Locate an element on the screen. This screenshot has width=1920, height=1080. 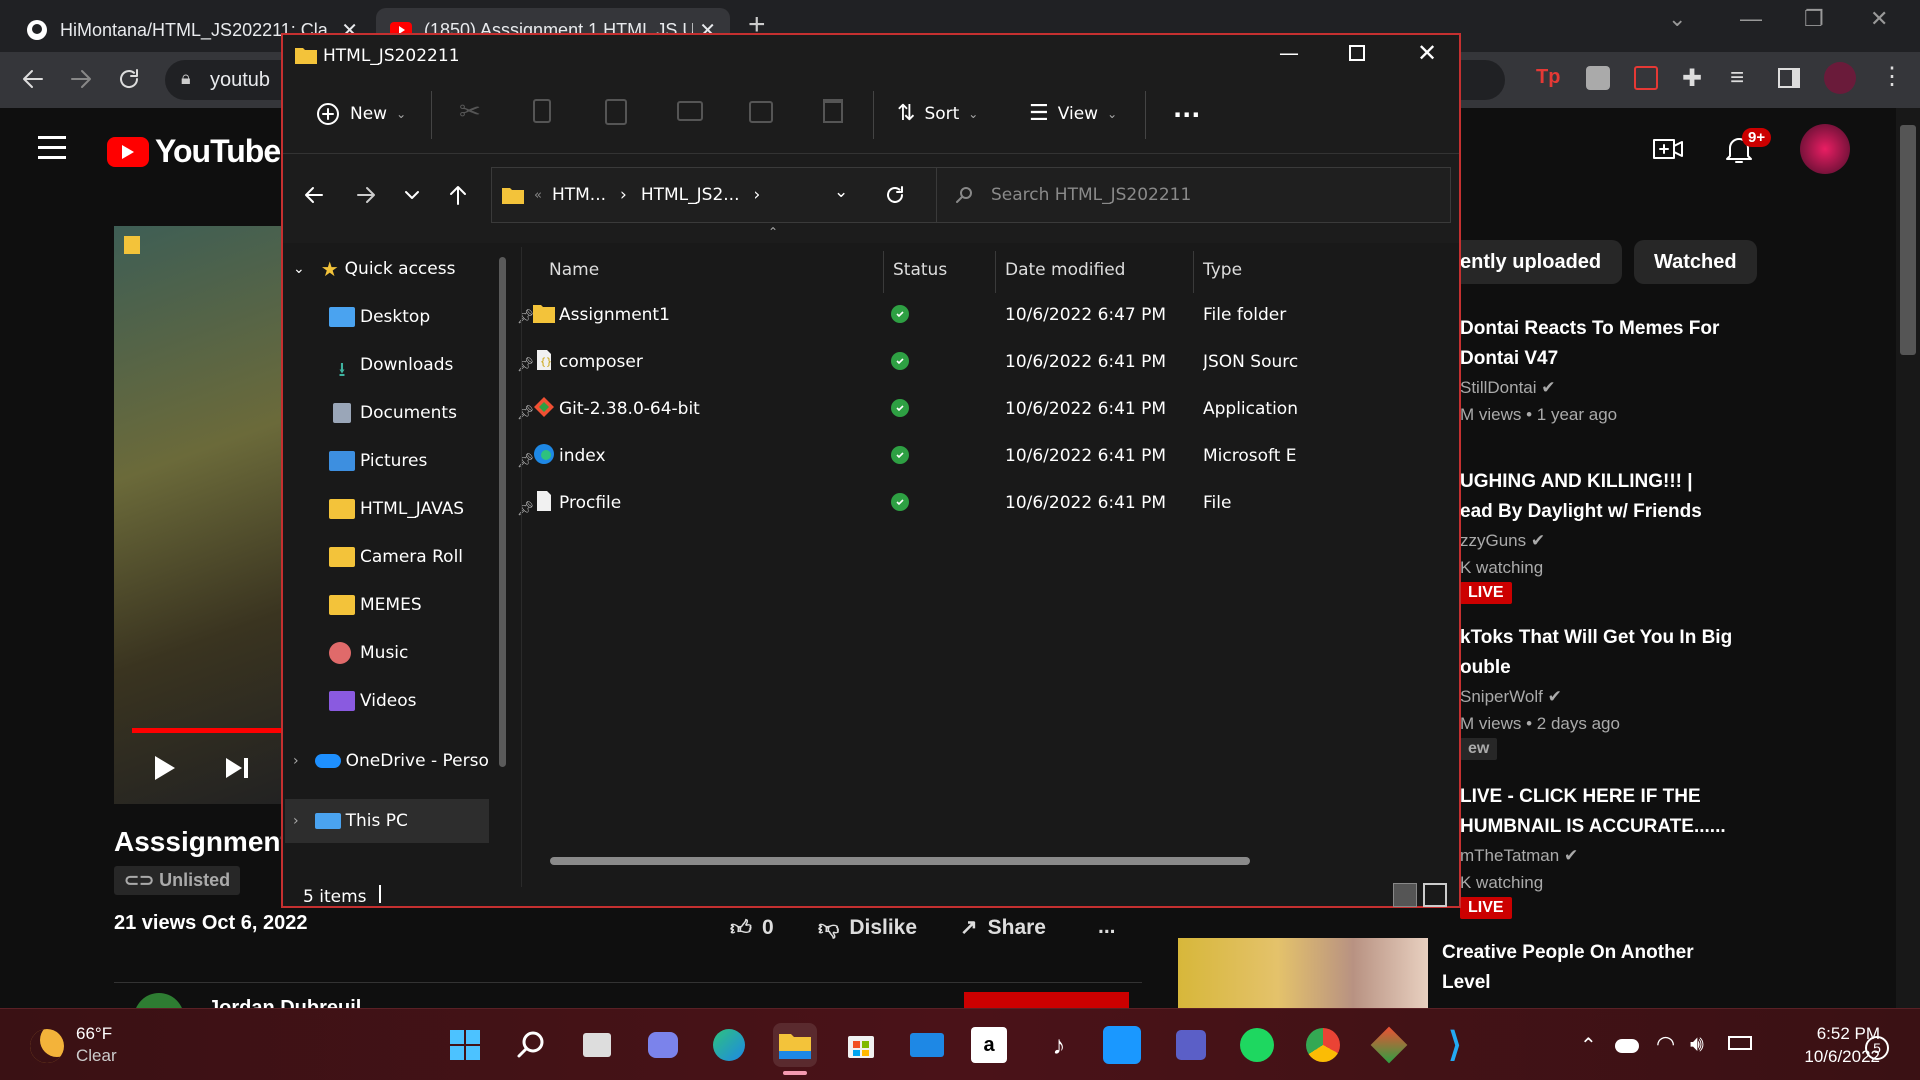
nav-onedrive: › OneDrive - Perso is located at coordinates (403, 761).